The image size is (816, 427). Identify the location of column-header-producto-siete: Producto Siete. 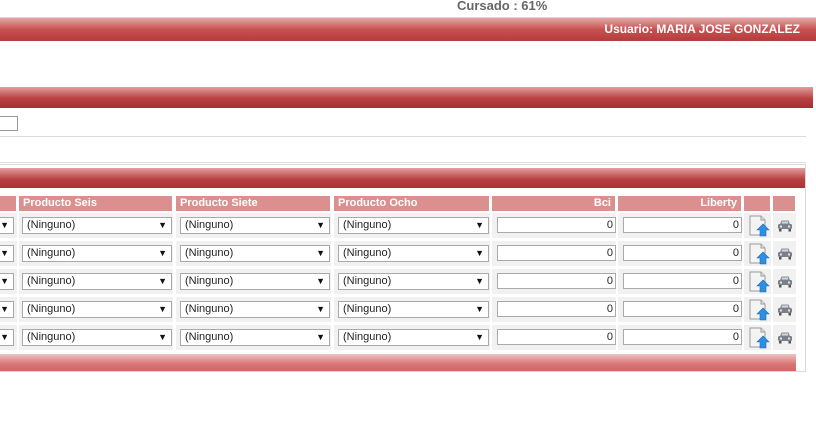
(253, 203).